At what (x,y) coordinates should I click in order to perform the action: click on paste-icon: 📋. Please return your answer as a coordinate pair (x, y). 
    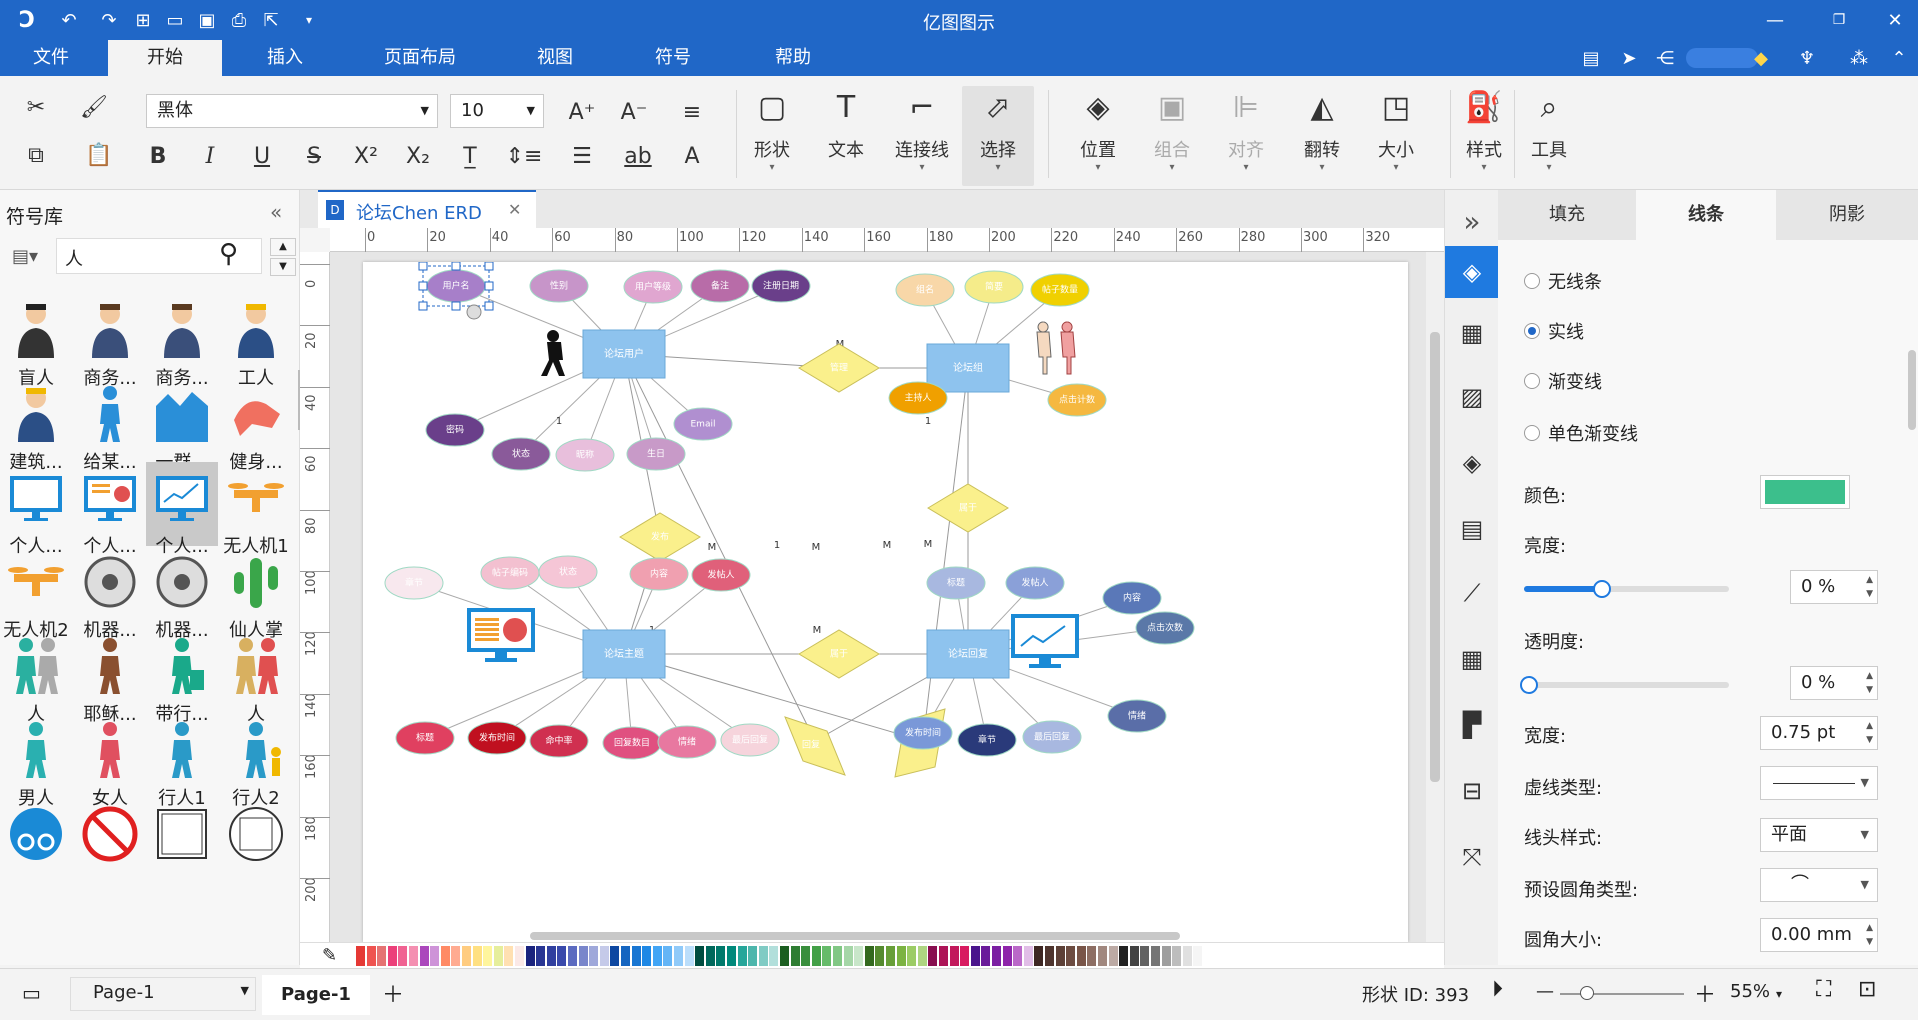
    Looking at the image, I should click on (99, 155).